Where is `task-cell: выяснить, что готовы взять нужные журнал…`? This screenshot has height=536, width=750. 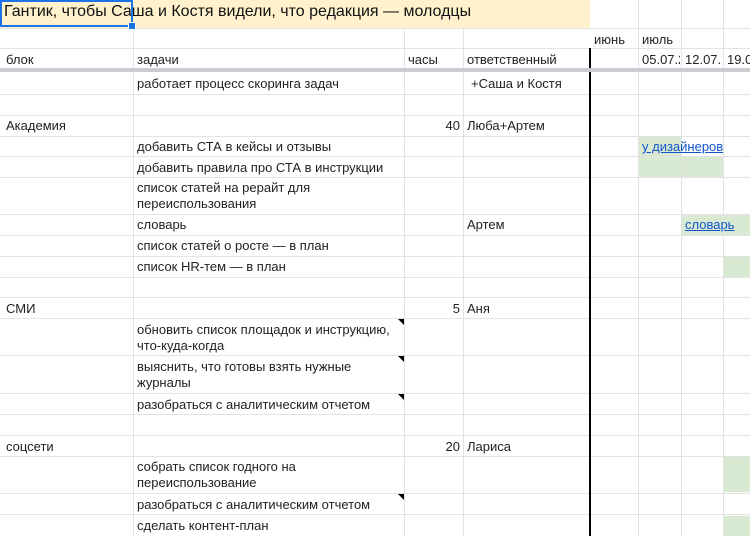
task-cell: выяснить, что готовы взять нужные журнал… is located at coordinates (257, 375).